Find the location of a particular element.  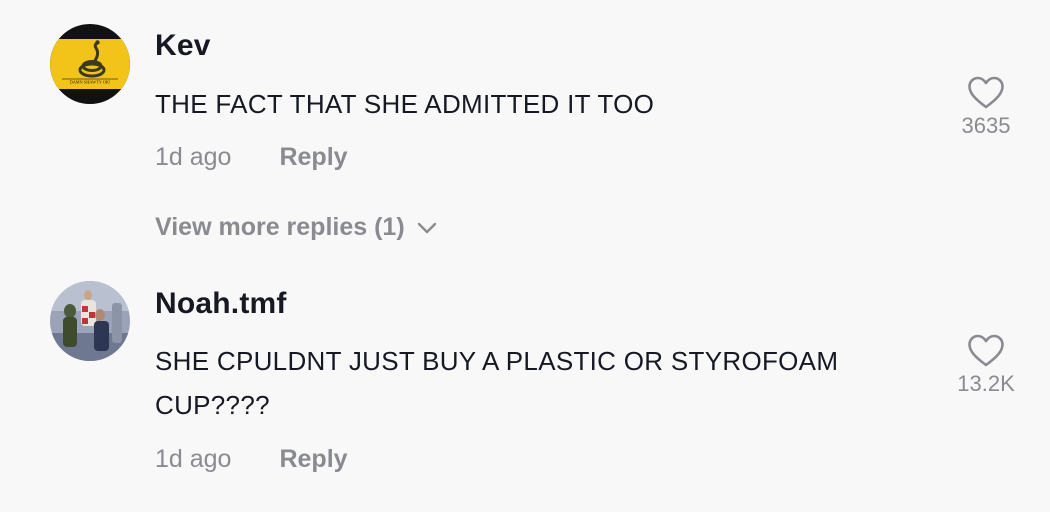

avatar is located at coordinates (90, 321).